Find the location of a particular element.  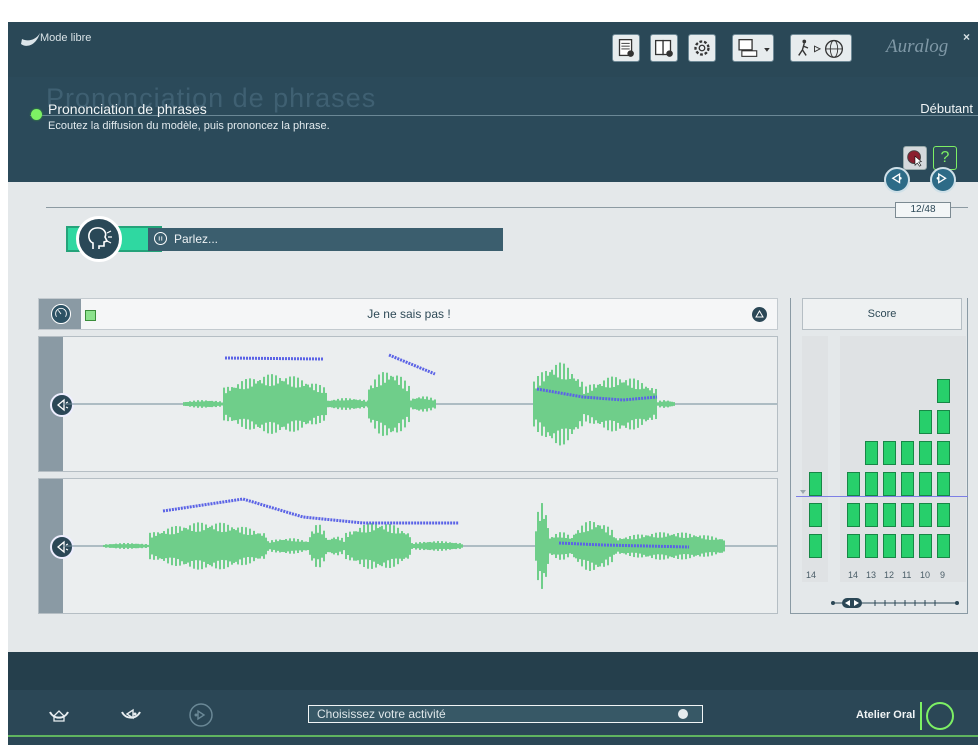

notes-icon is located at coordinates (626, 48).